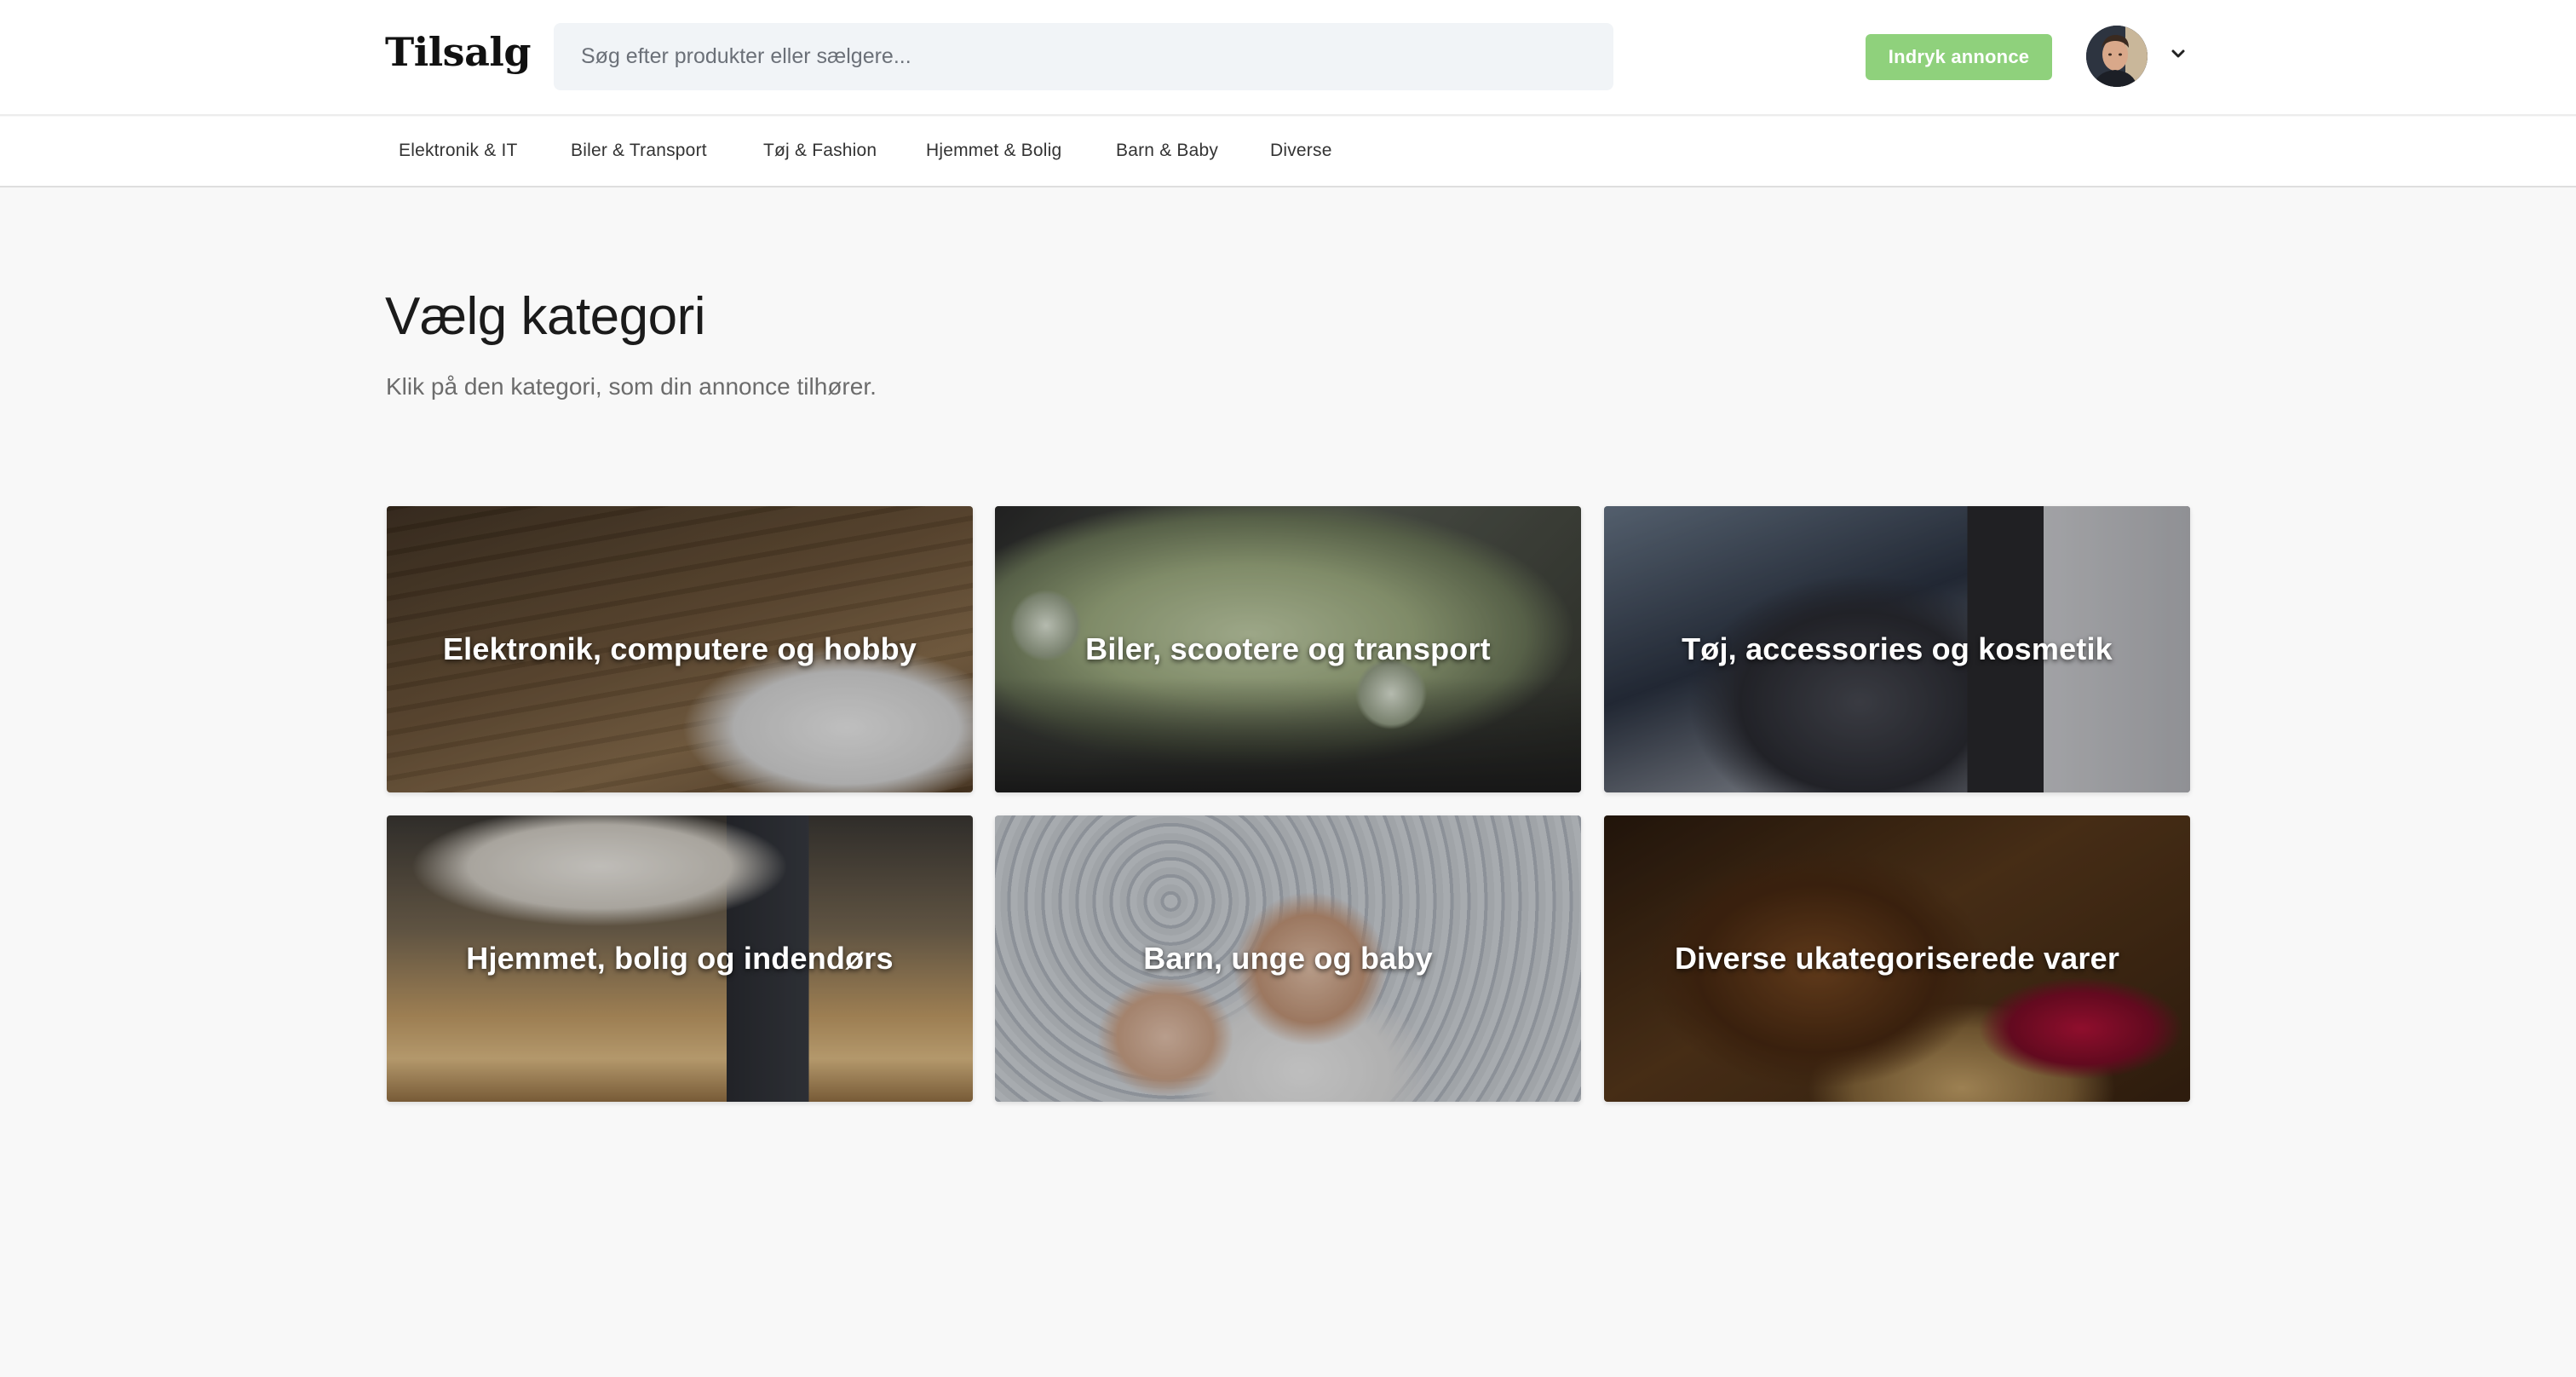  I want to click on category-label: Diverse ukategoriserede varer, so click(1897, 958).